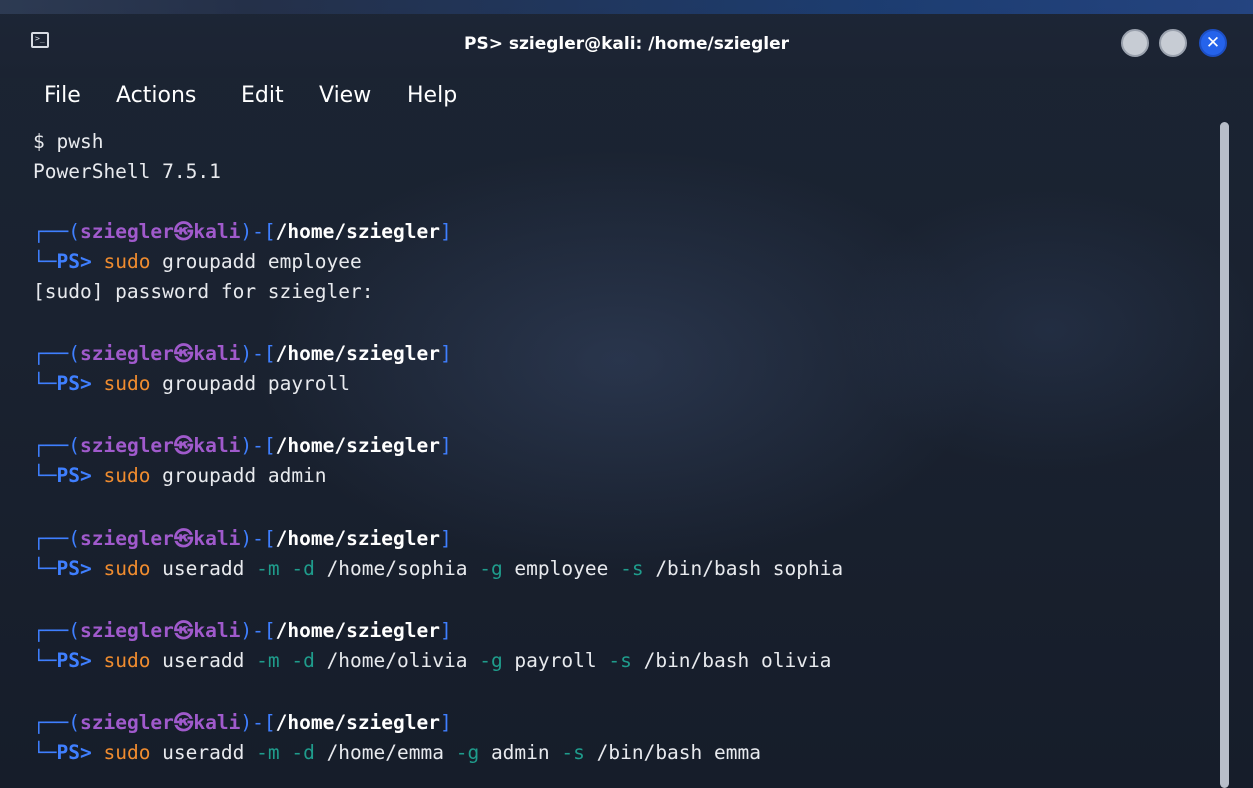  What do you see at coordinates (62, 98) in the screenshot?
I see `menu-file: File` at bounding box center [62, 98].